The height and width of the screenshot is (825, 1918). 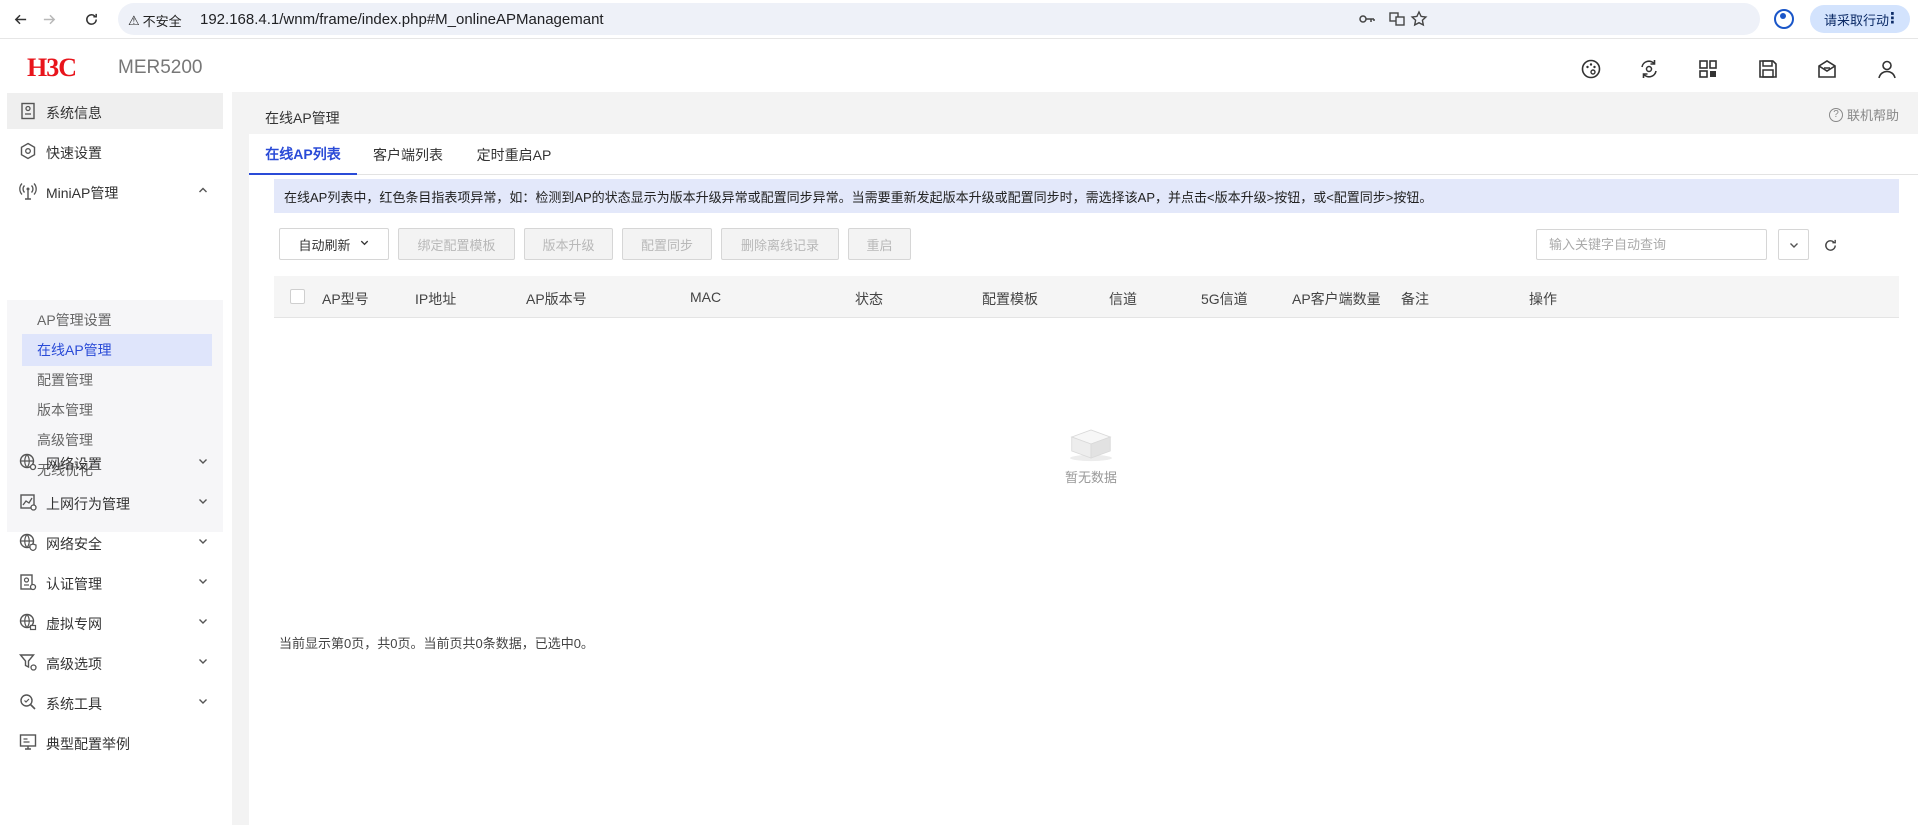 I want to click on bind-template-button: 绑定配置模板, so click(x=456, y=244).